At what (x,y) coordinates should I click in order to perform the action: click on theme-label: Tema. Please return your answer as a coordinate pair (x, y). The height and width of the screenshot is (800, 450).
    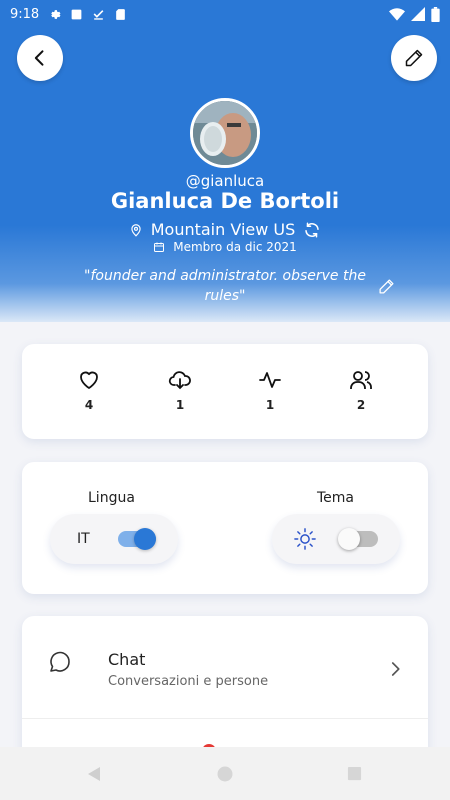
    Looking at the image, I should click on (336, 498).